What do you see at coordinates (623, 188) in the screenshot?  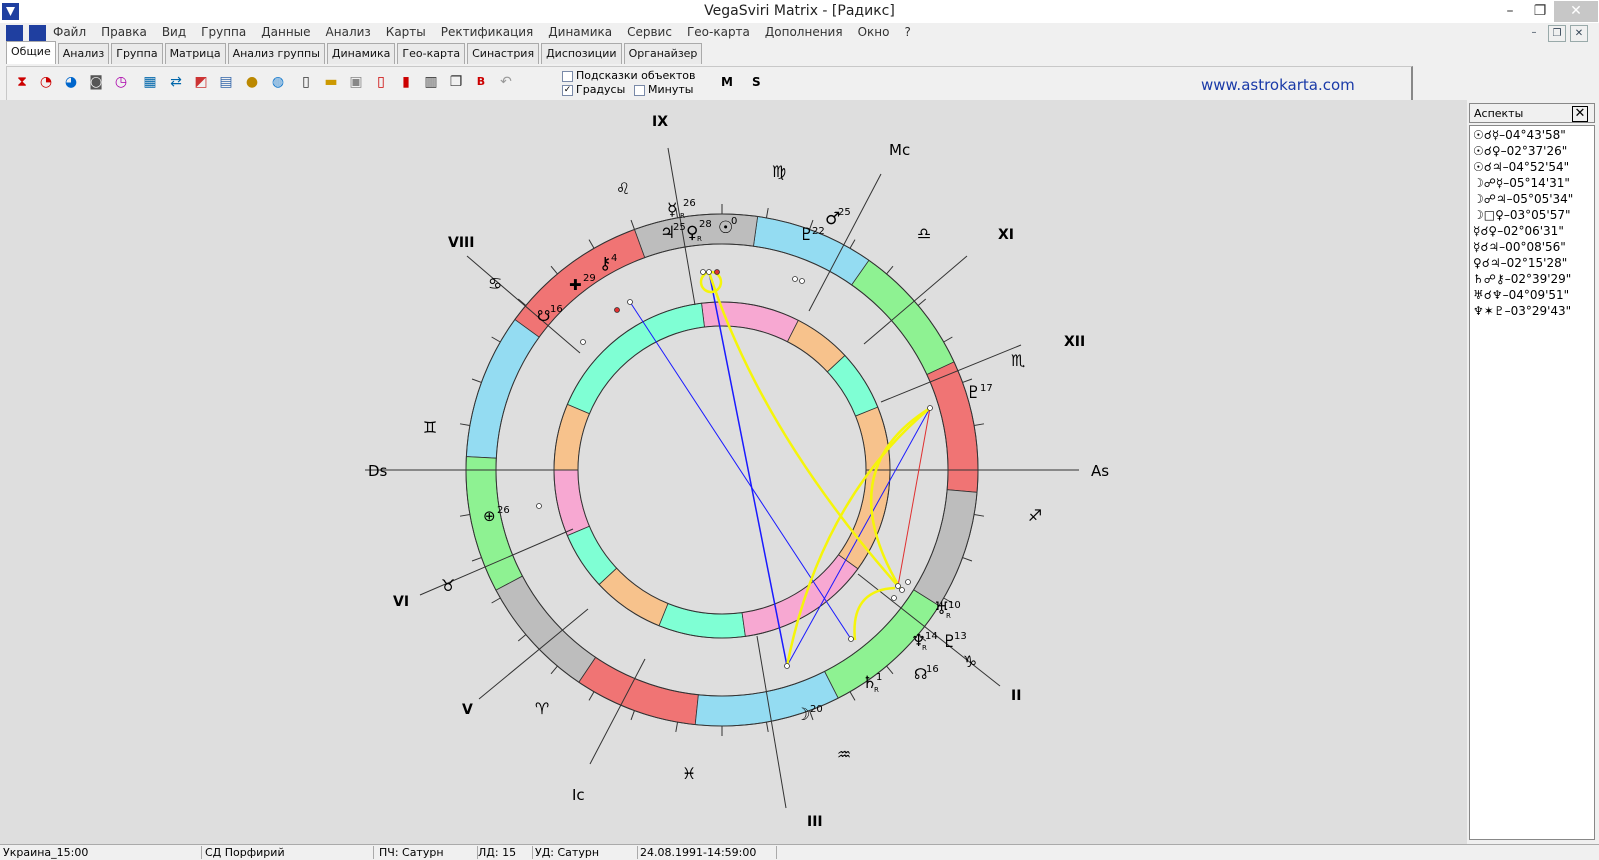 I see `leo-icon: ♌` at bounding box center [623, 188].